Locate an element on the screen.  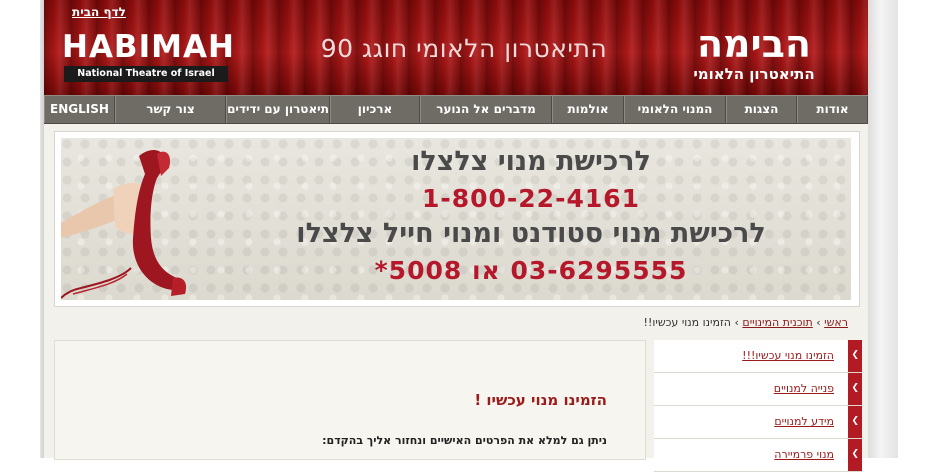
habimah-english-logo: HABIMAH National Theatre of Israel is located at coordinates (148, 56).